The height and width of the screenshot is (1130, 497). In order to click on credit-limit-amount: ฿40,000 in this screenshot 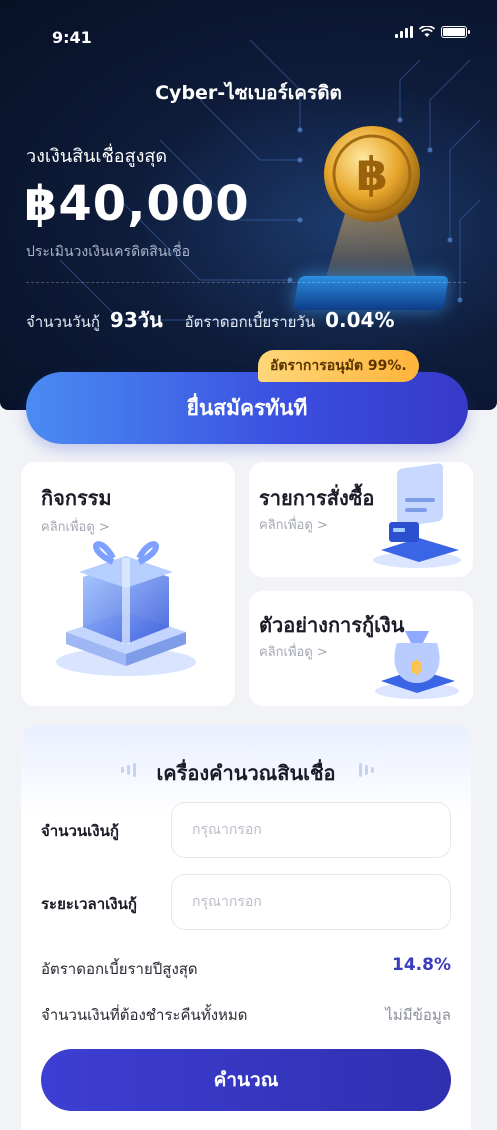, I will do `click(137, 204)`.